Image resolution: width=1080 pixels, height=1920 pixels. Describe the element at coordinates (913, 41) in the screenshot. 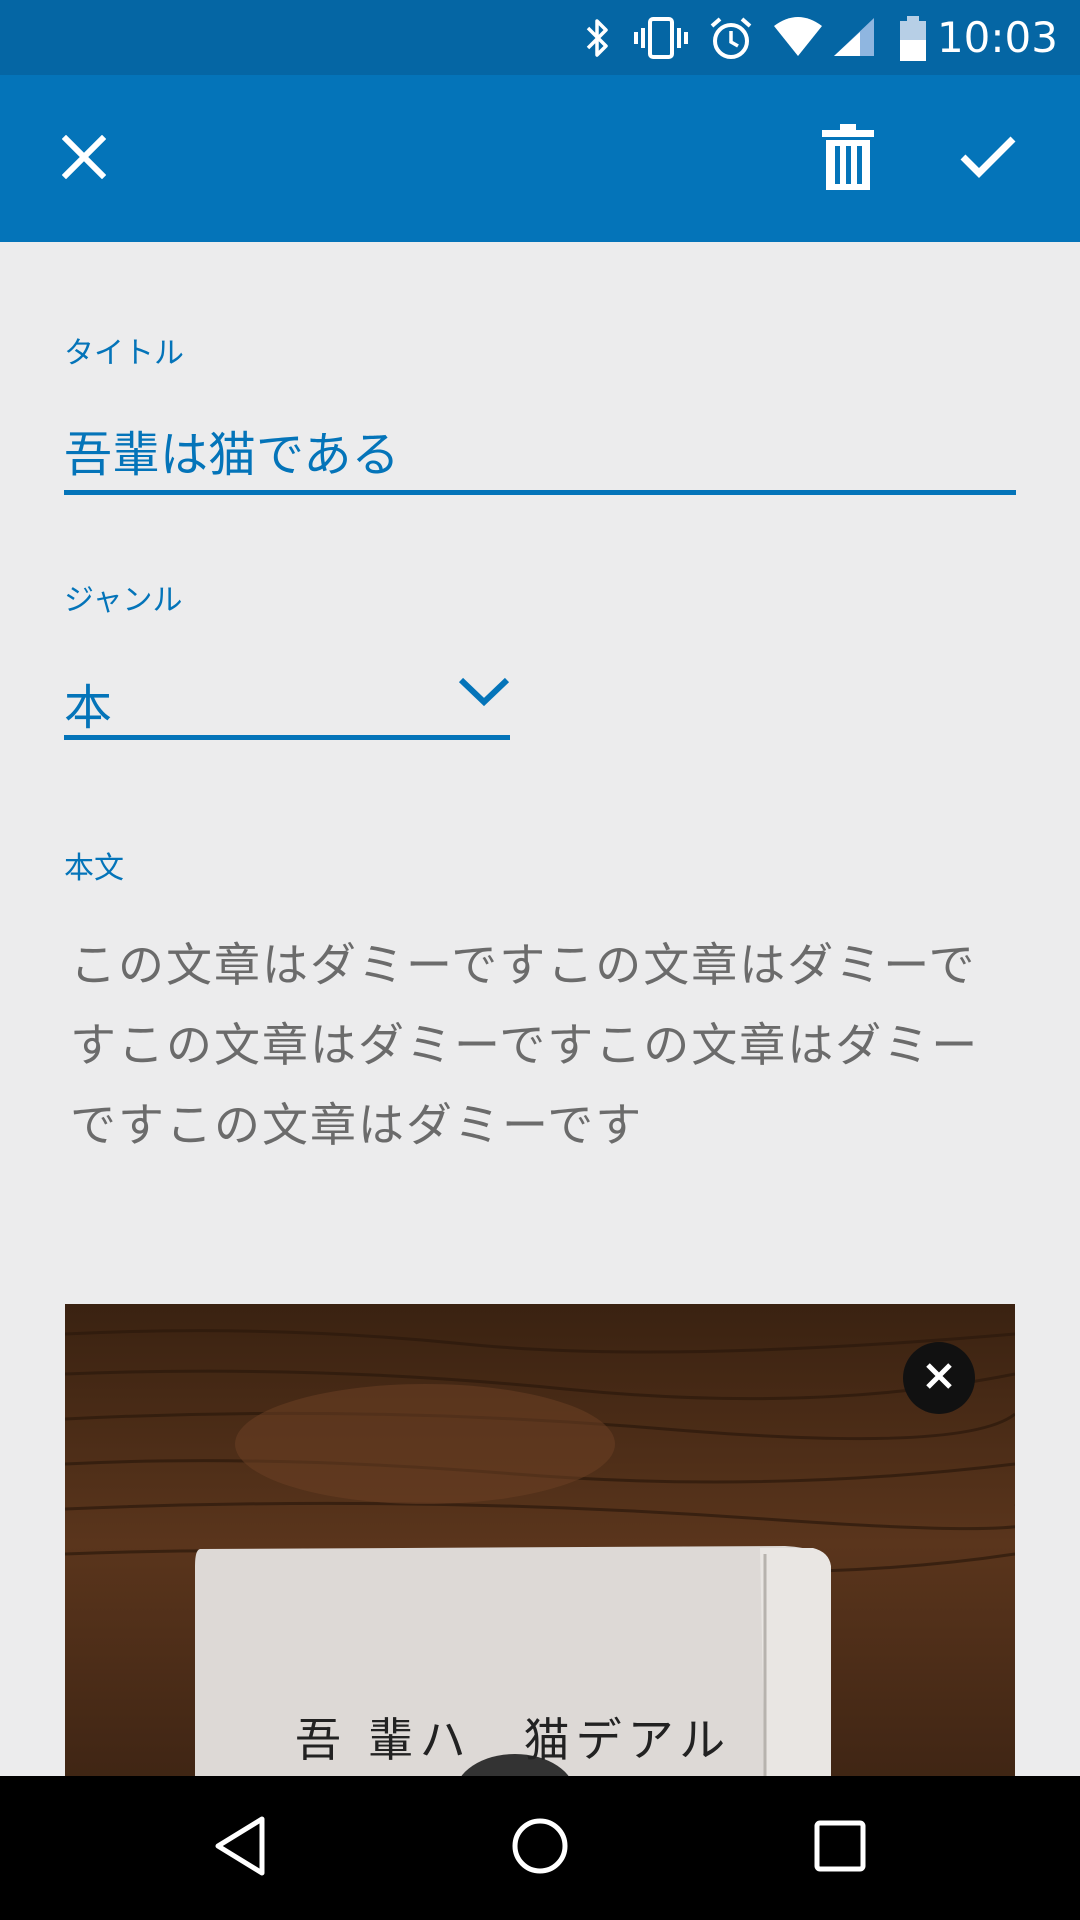

I see `battery-icon` at that location.